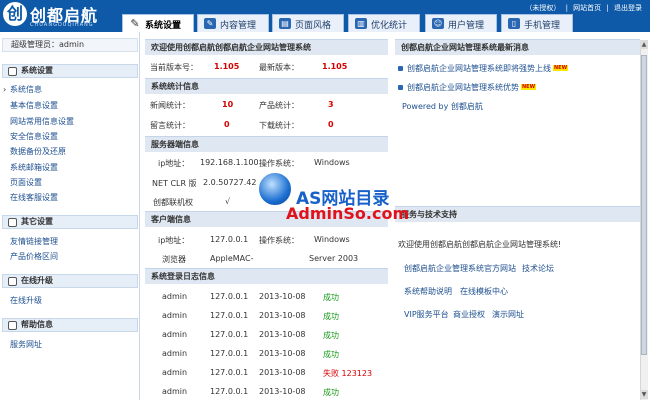  I want to click on welcome-title: 欢迎使用创都启航创都启航企业网站管理系统, so click(266, 47).